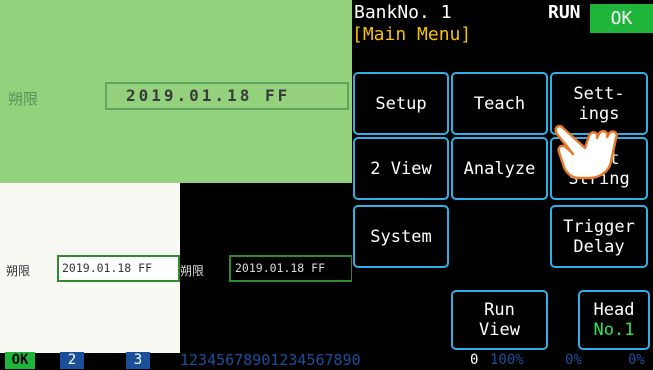 Image resolution: width=653 pixels, height=370 pixels. I want to click on status-percent-1: 100%, so click(507, 360).